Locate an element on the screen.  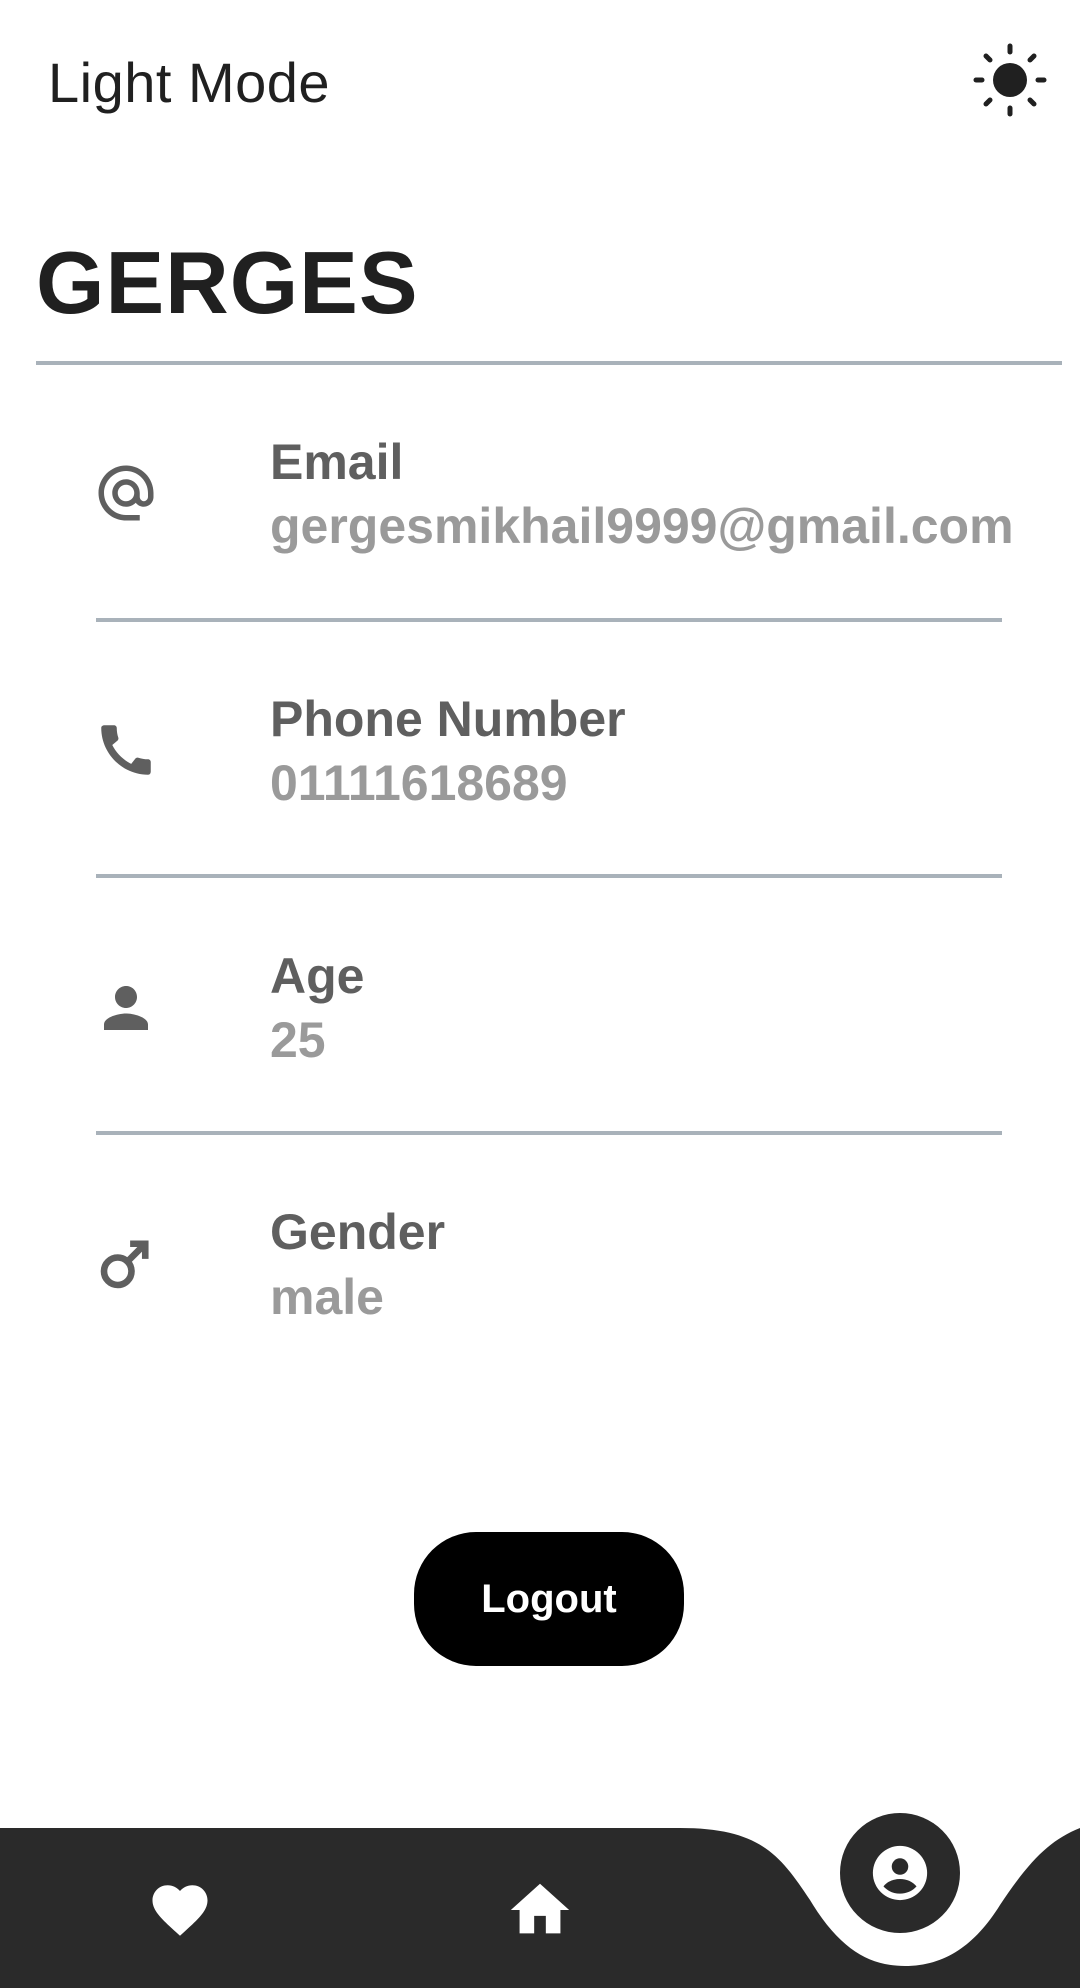
email-label: Email is located at coordinates (337, 462).